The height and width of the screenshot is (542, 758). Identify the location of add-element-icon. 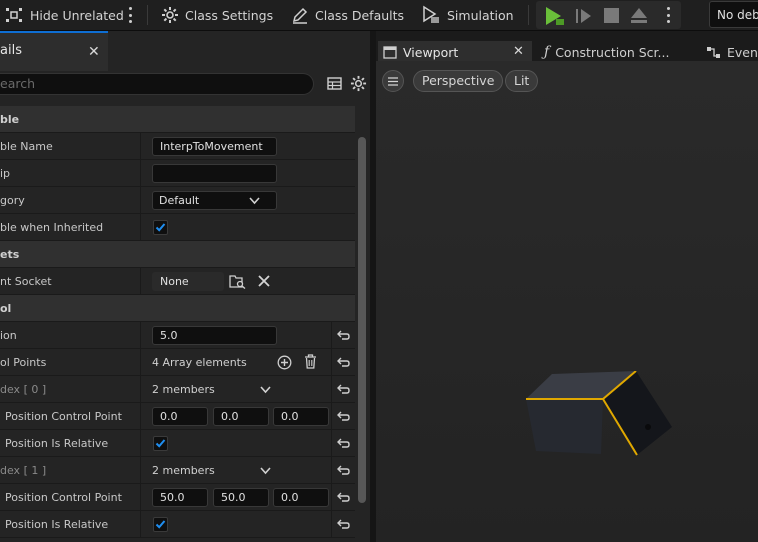
(284, 362).